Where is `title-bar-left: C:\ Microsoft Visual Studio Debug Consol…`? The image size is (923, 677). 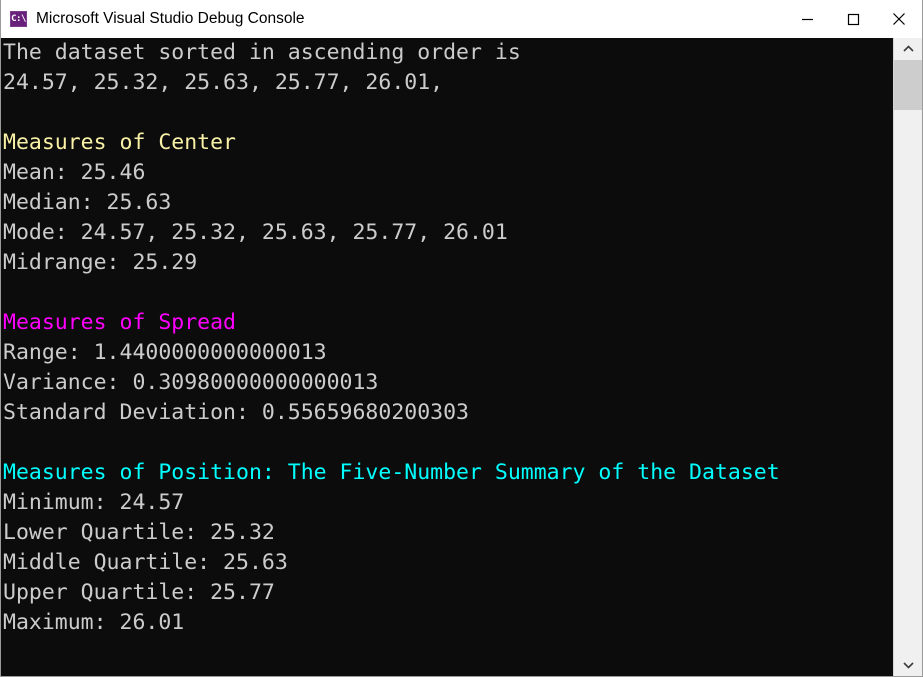
title-bar-left: C:\ Microsoft Visual Studio Debug Consol… is located at coordinates (392, 19).